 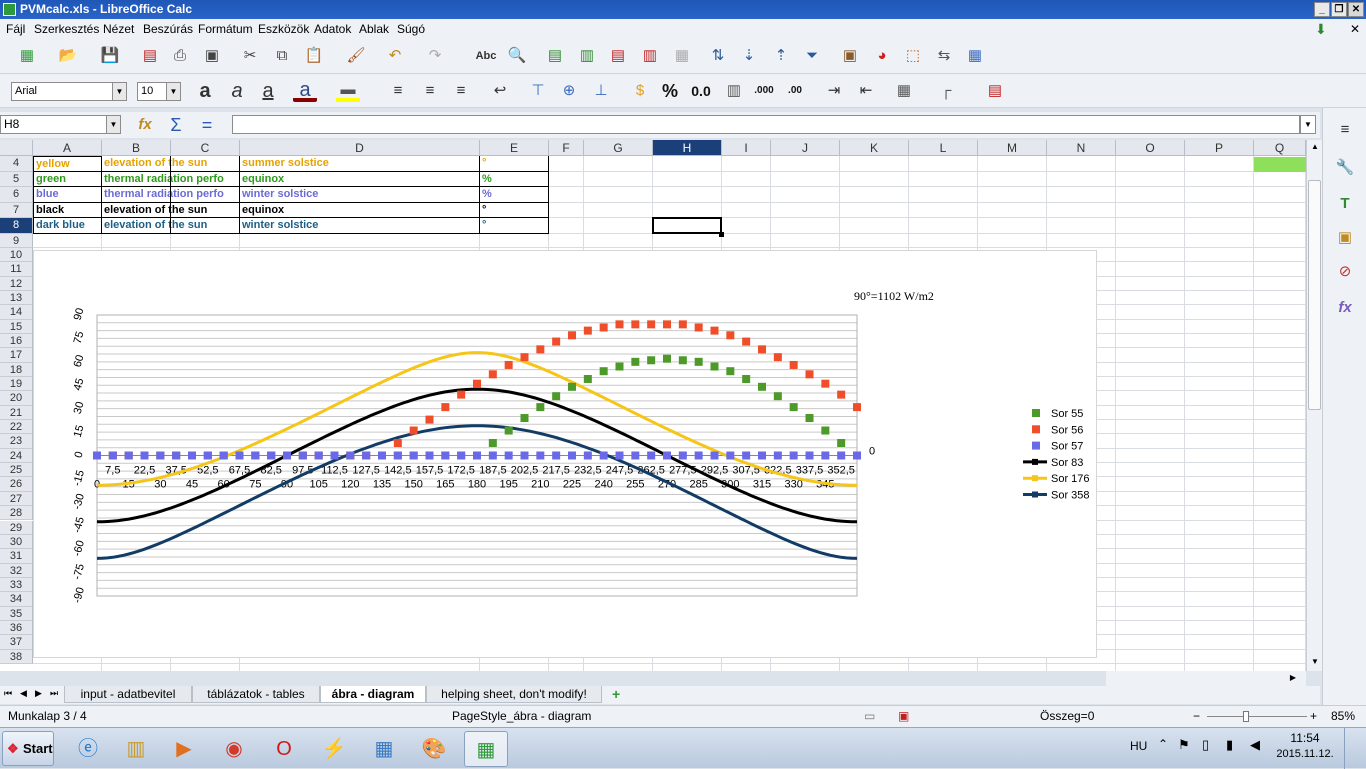 What do you see at coordinates (225, 29) in the screenshot?
I see `menu-format: Formátum` at bounding box center [225, 29].